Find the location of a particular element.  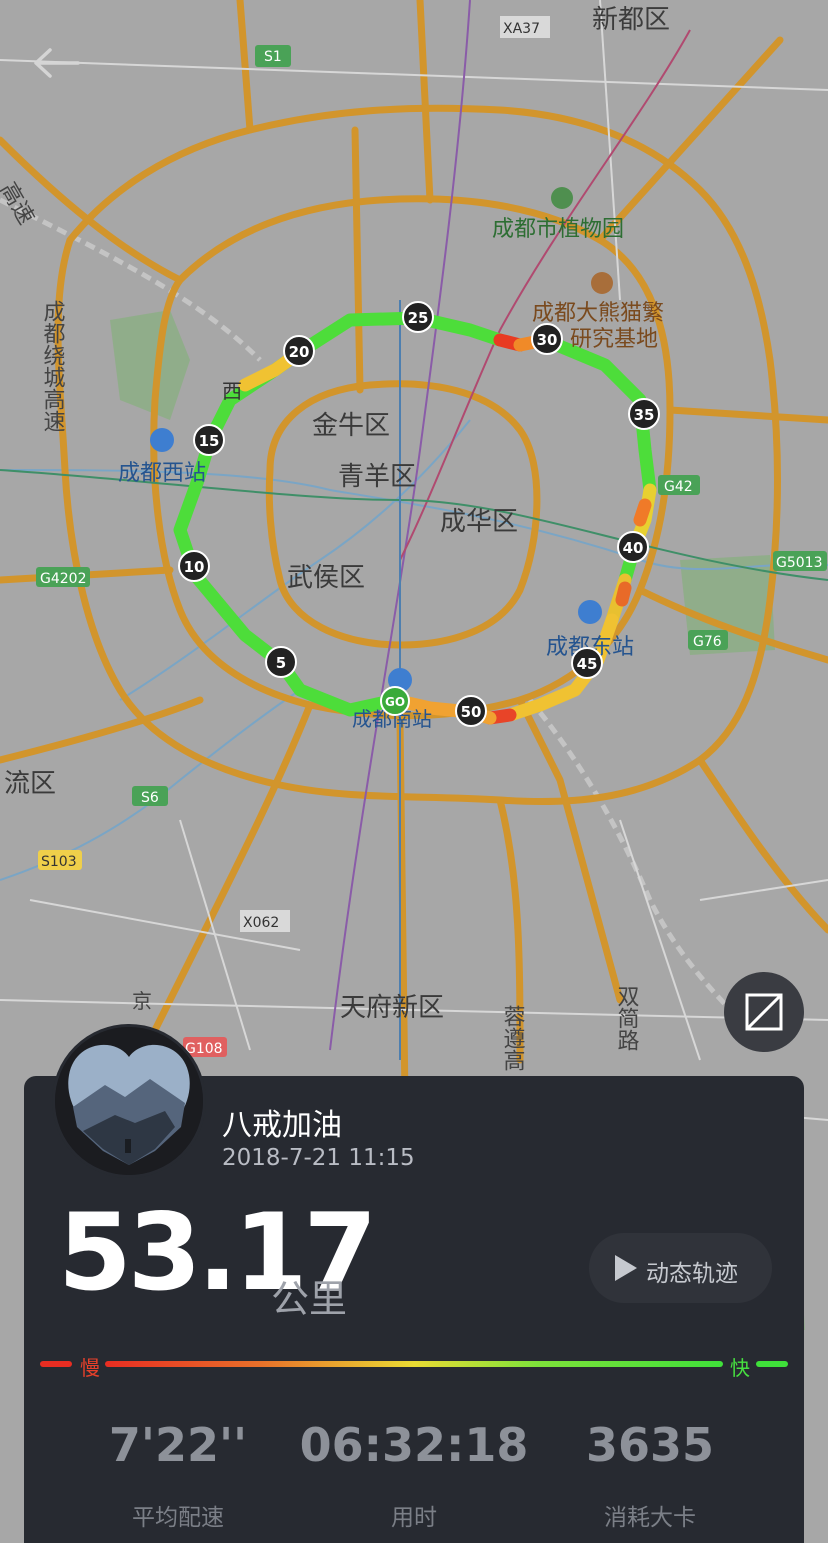

map-label-x062: X062 is located at coordinates (261, 923).